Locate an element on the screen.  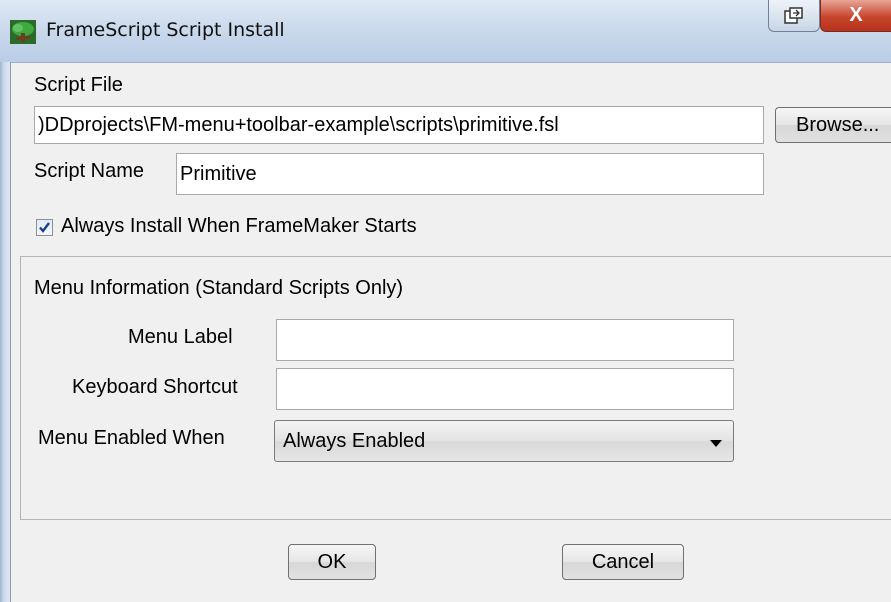
window-frame-left is located at coordinates (5, 332).